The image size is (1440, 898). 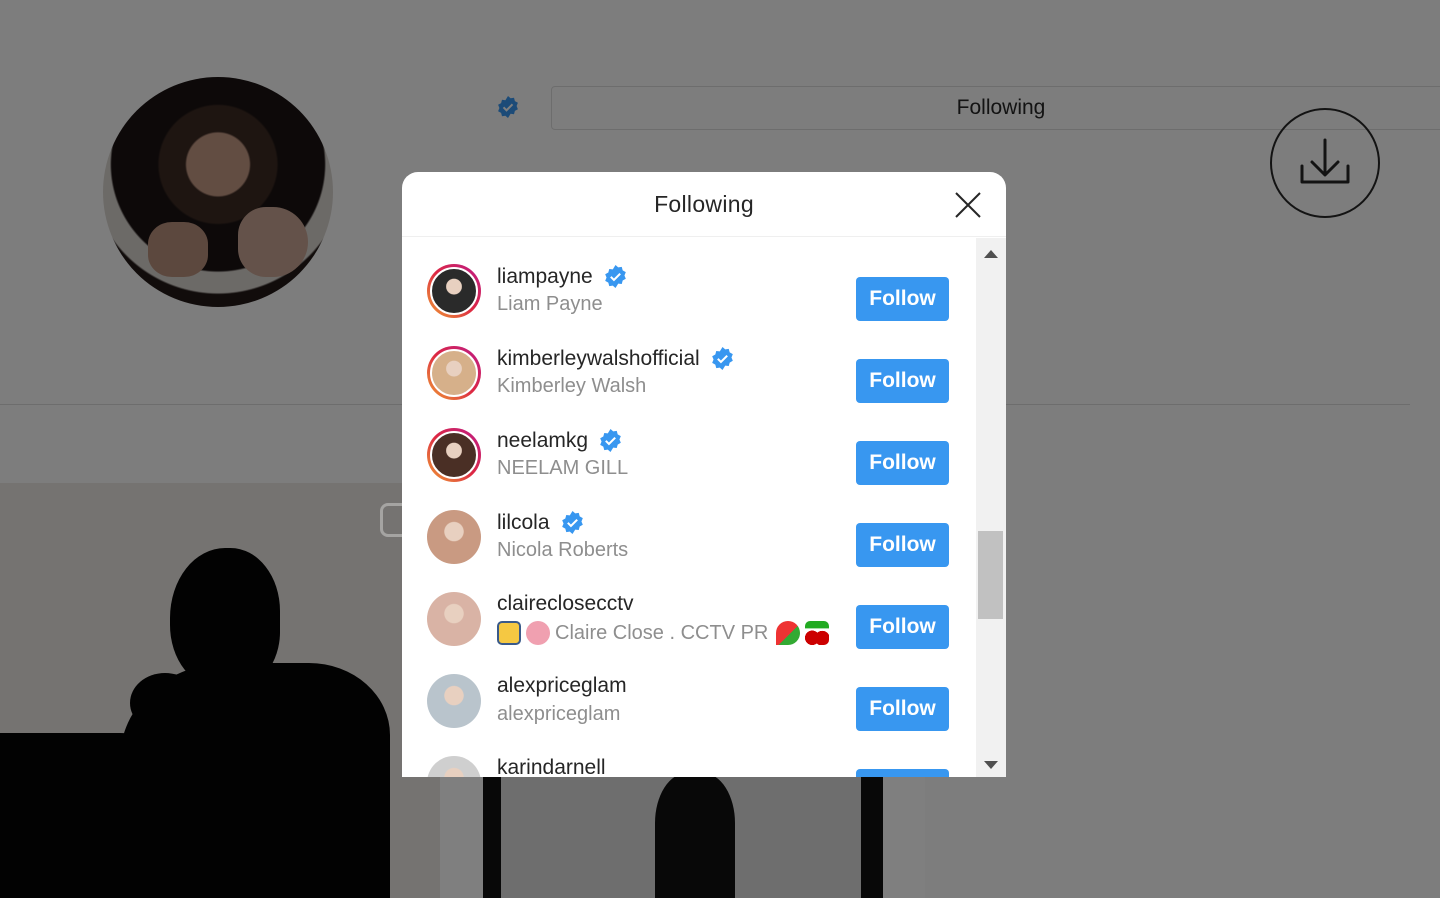 What do you see at coordinates (538, 633) in the screenshot?
I see `brain-emoji-icon` at bounding box center [538, 633].